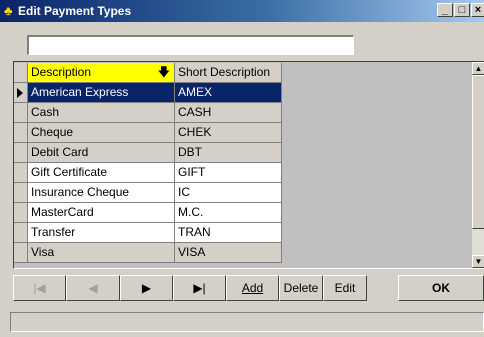  What do you see at coordinates (101, 73) in the screenshot?
I see `column-header-description: Description 🡇` at bounding box center [101, 73].